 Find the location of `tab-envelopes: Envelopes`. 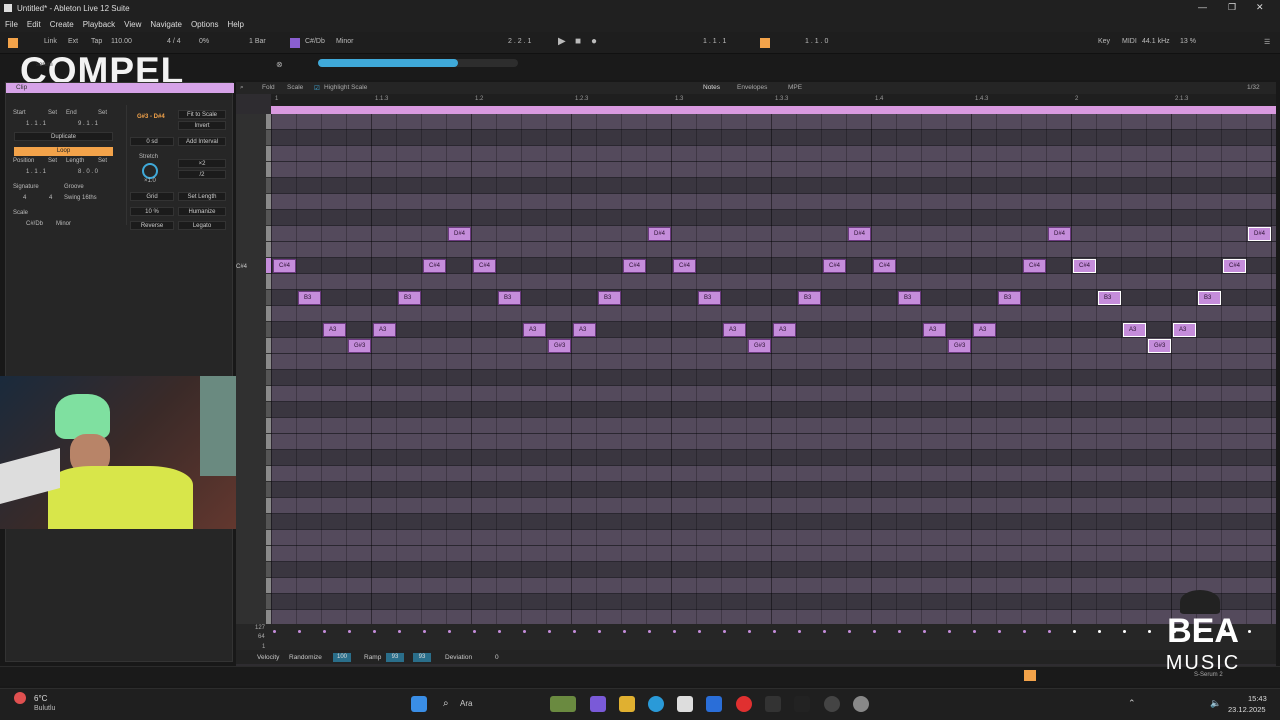

tab-envelopes: Envelopes is located at coordinates (752, 87).